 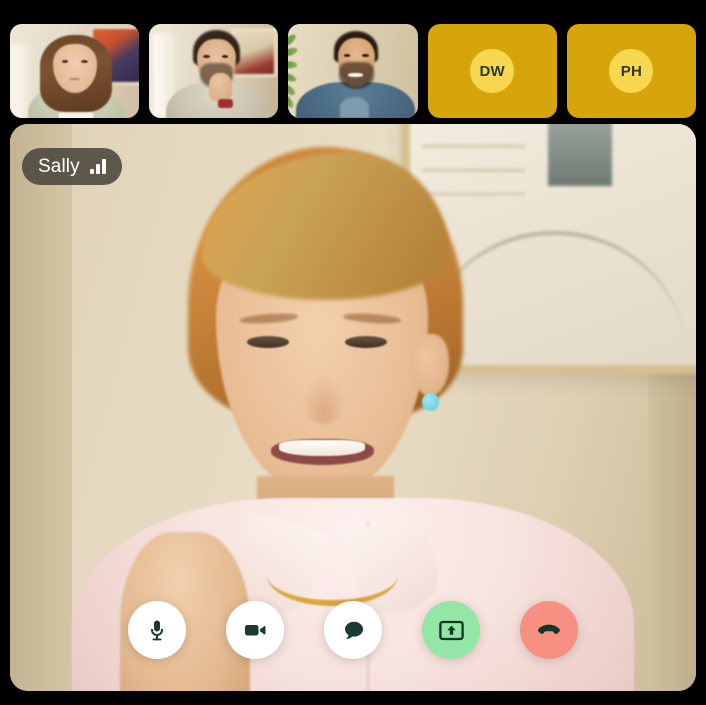 I want to click on end-call-button, so click(x=549, y=630).